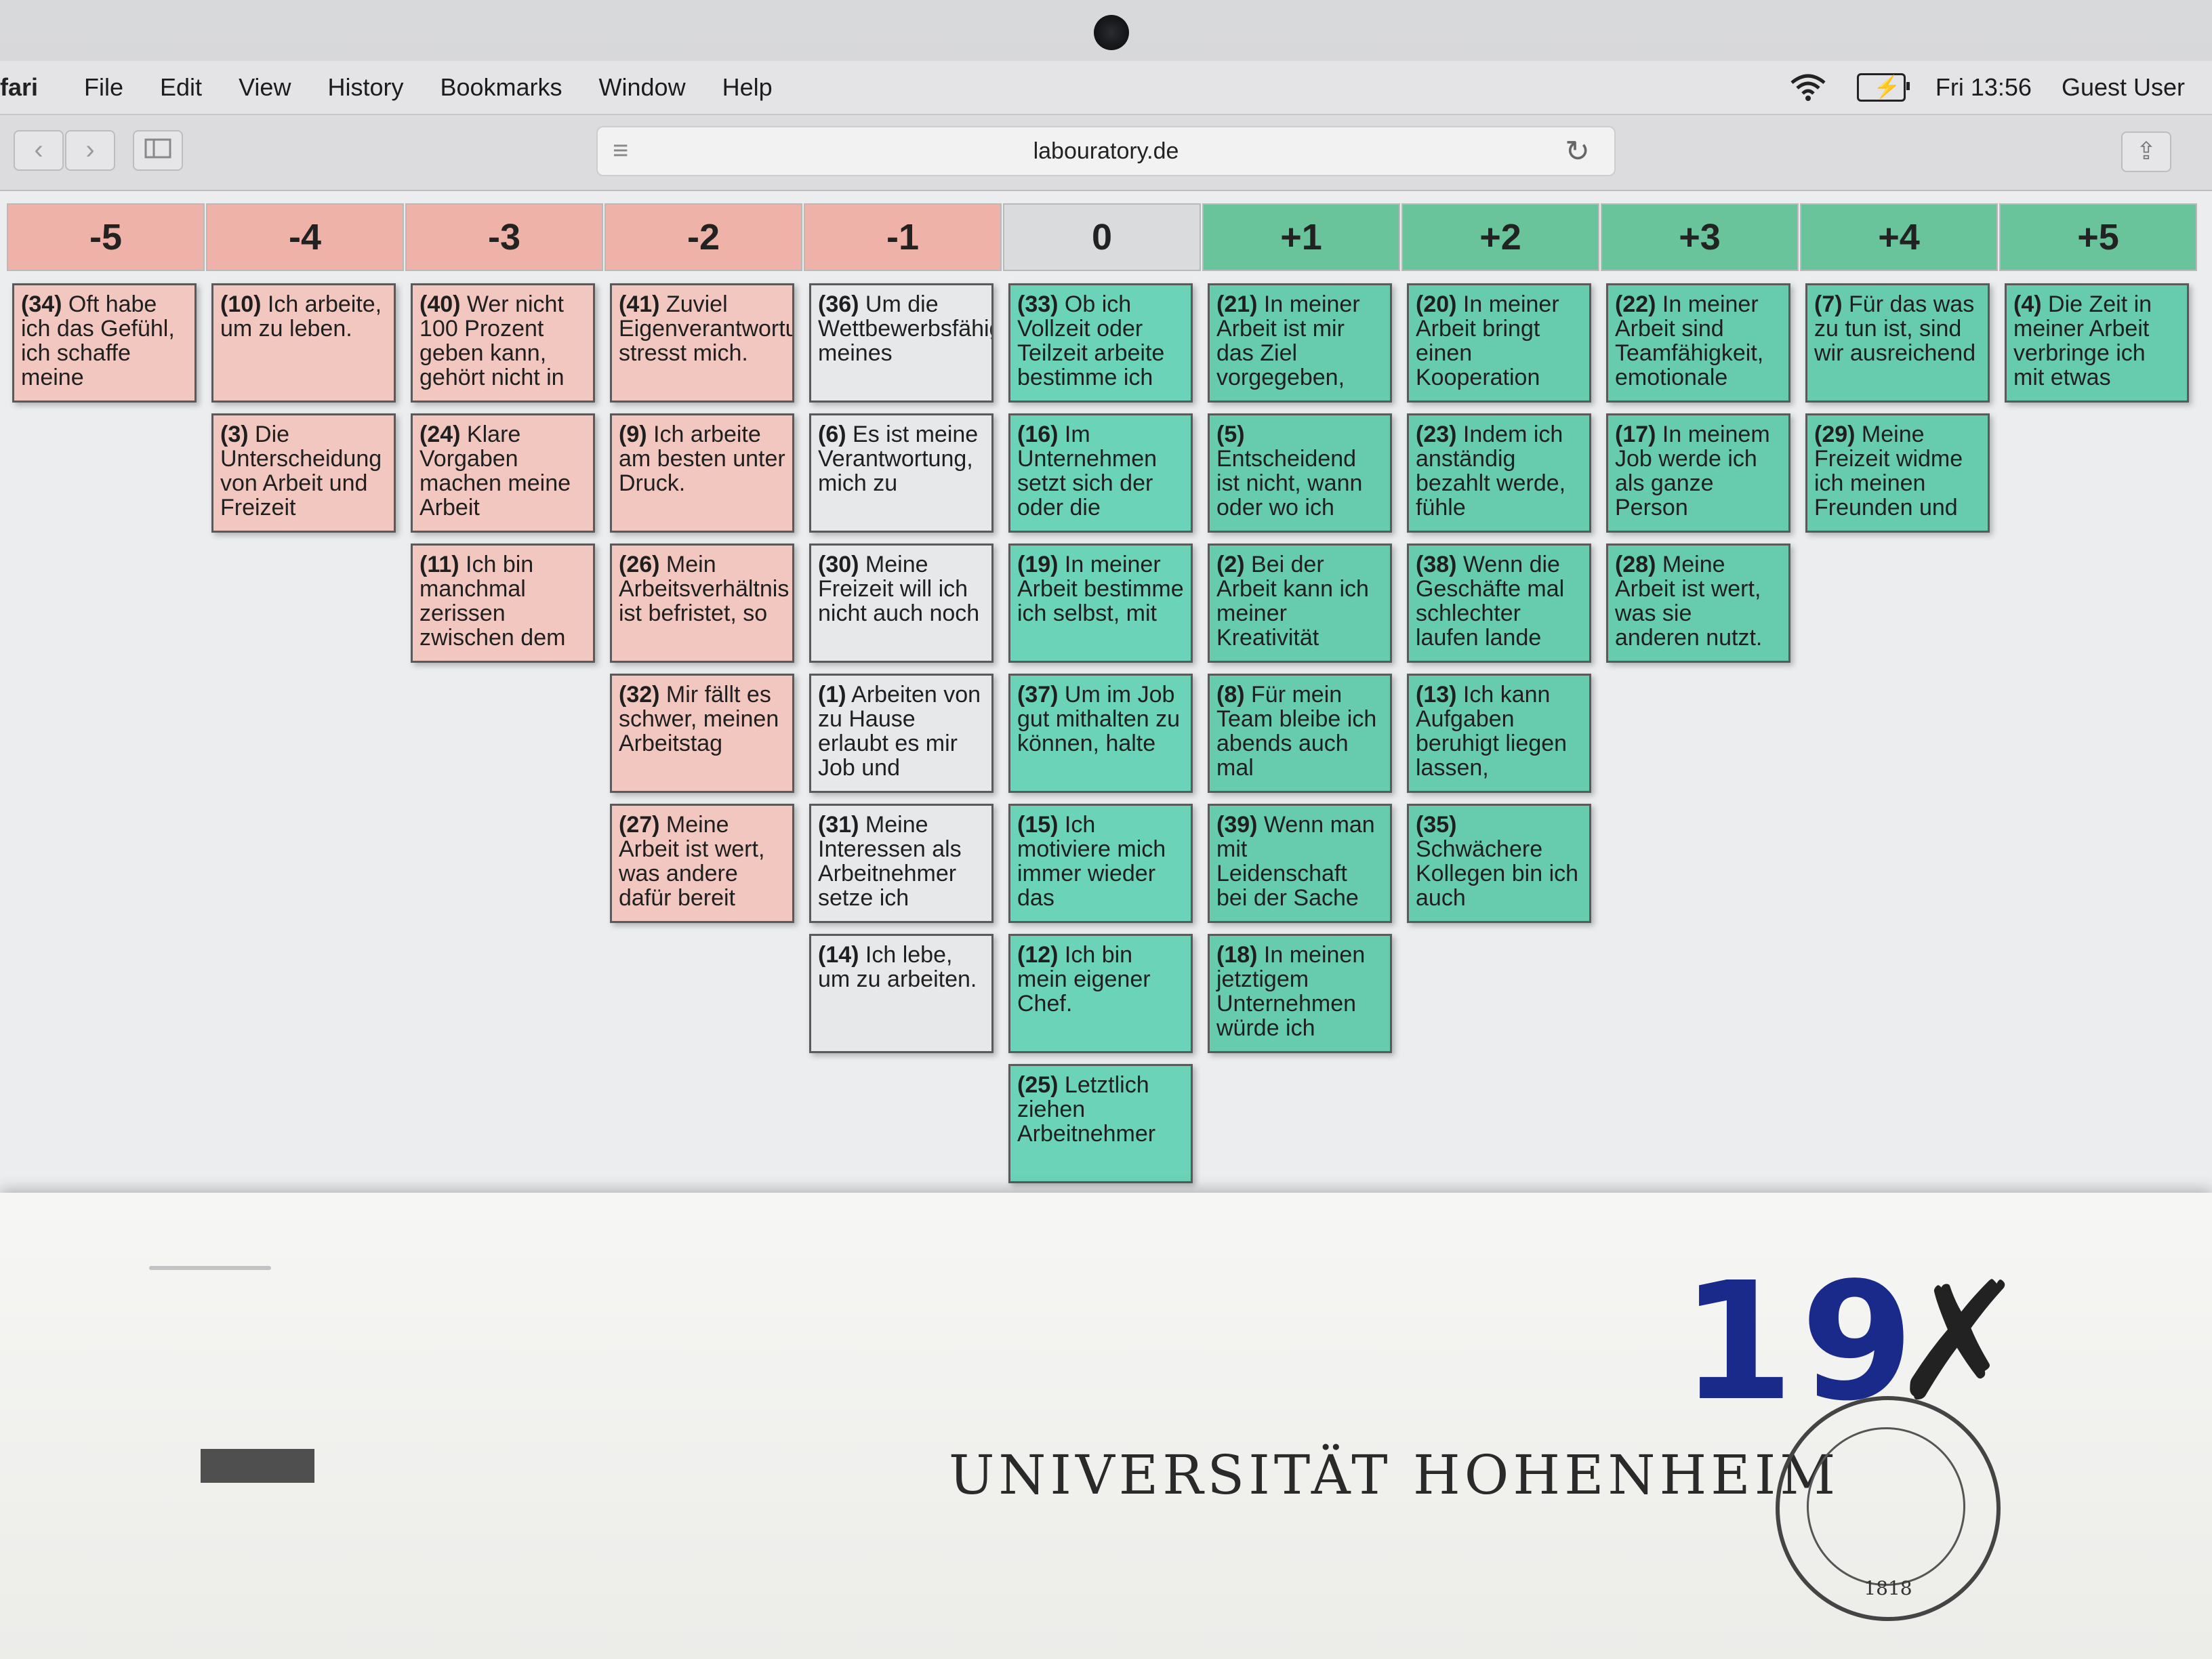  I want to click on score-header: 0, so click(1102, 237).